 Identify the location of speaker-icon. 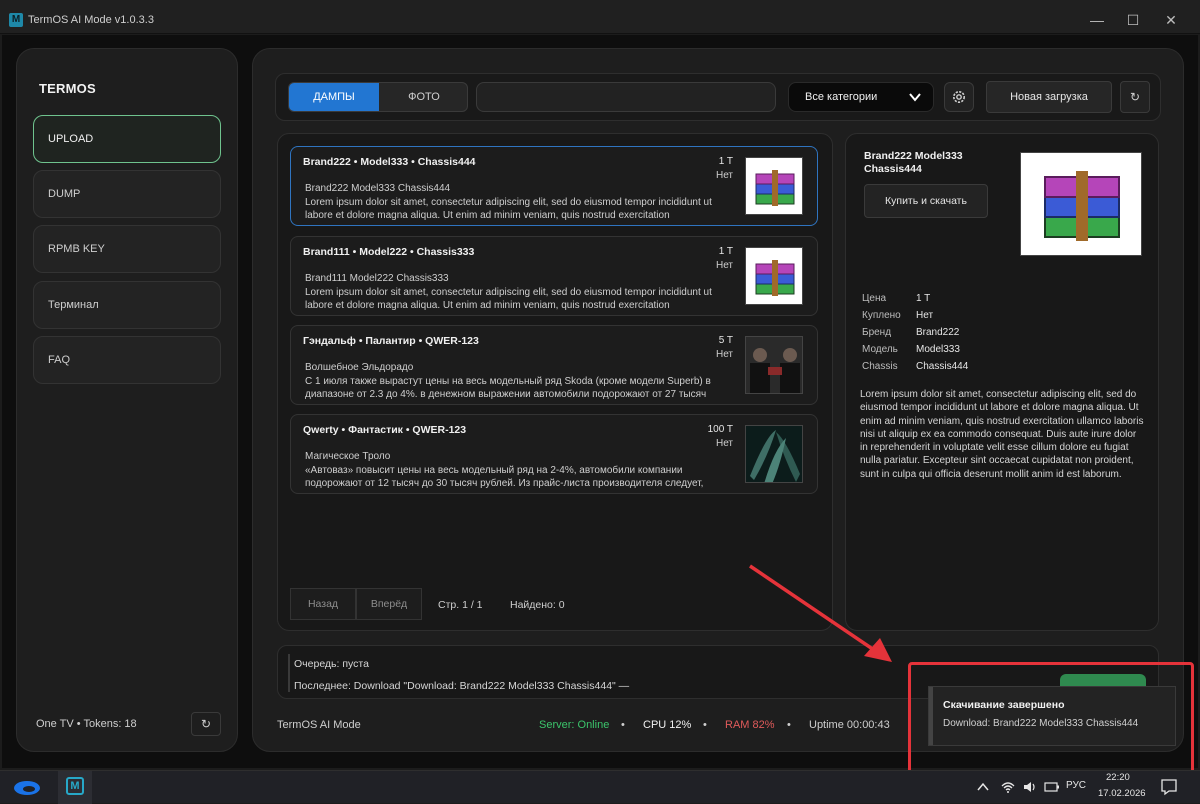
(1030, 787).